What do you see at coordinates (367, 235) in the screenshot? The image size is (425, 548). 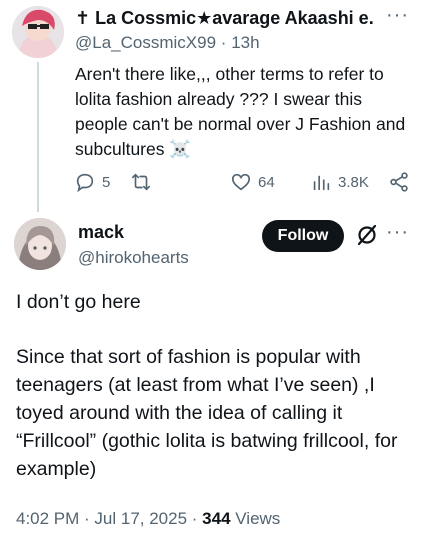 I see `grok-icon` at bounding box center [367, 235].